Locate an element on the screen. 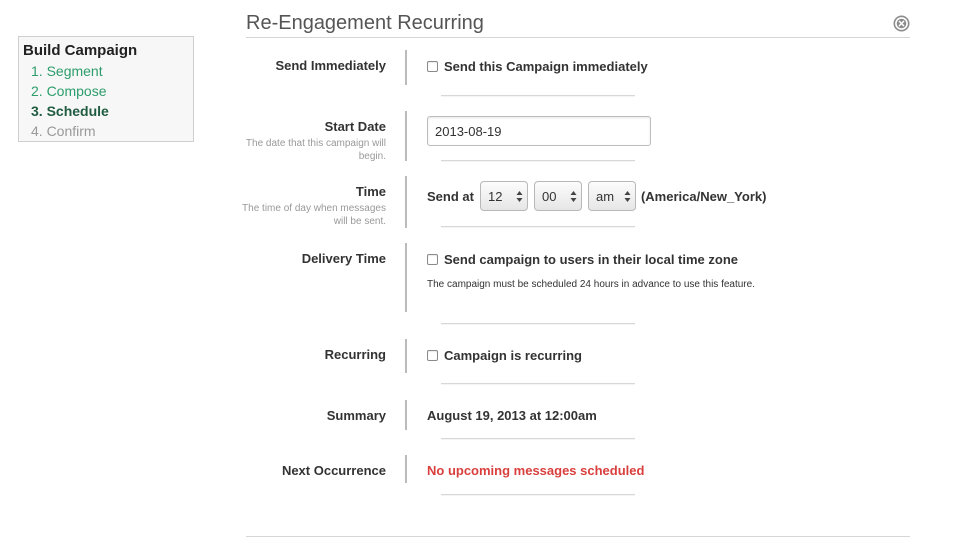  recurring-control: Campaign is recurring is located at coordinates (504, 355).